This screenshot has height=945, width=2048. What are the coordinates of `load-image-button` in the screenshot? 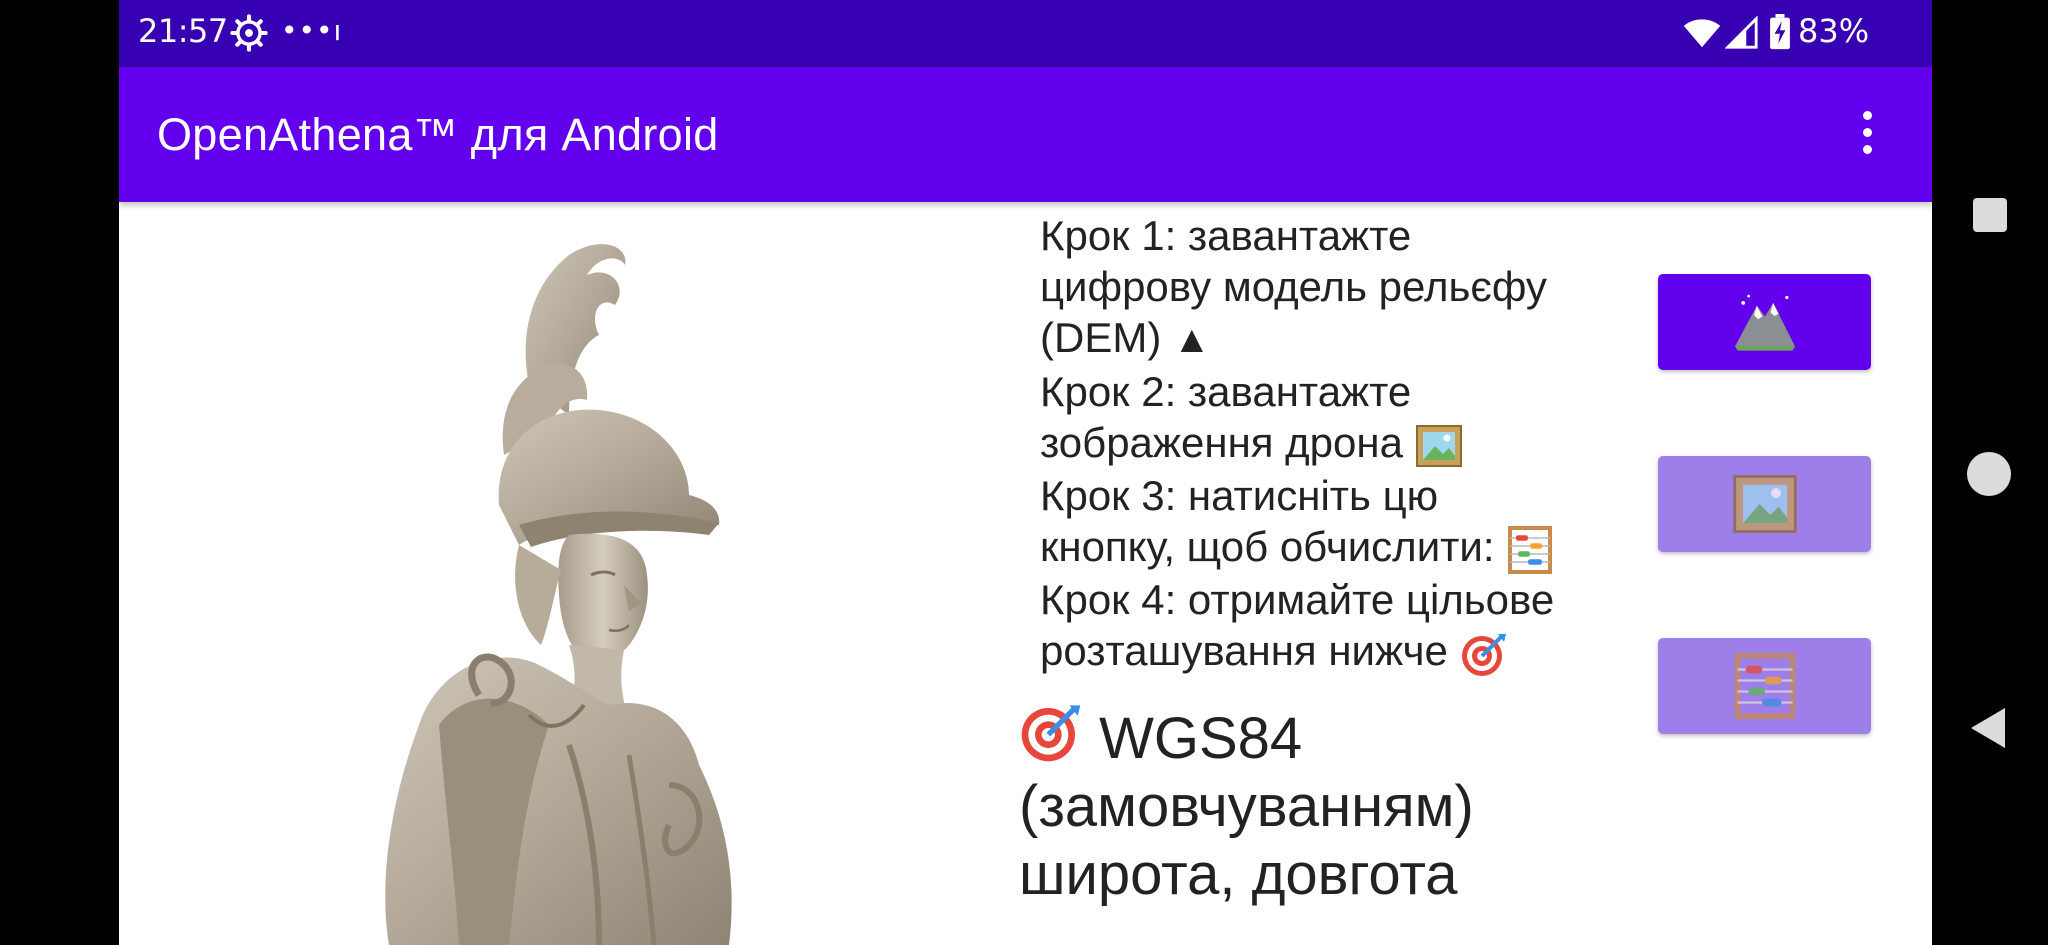 It's located at (1764, 504).